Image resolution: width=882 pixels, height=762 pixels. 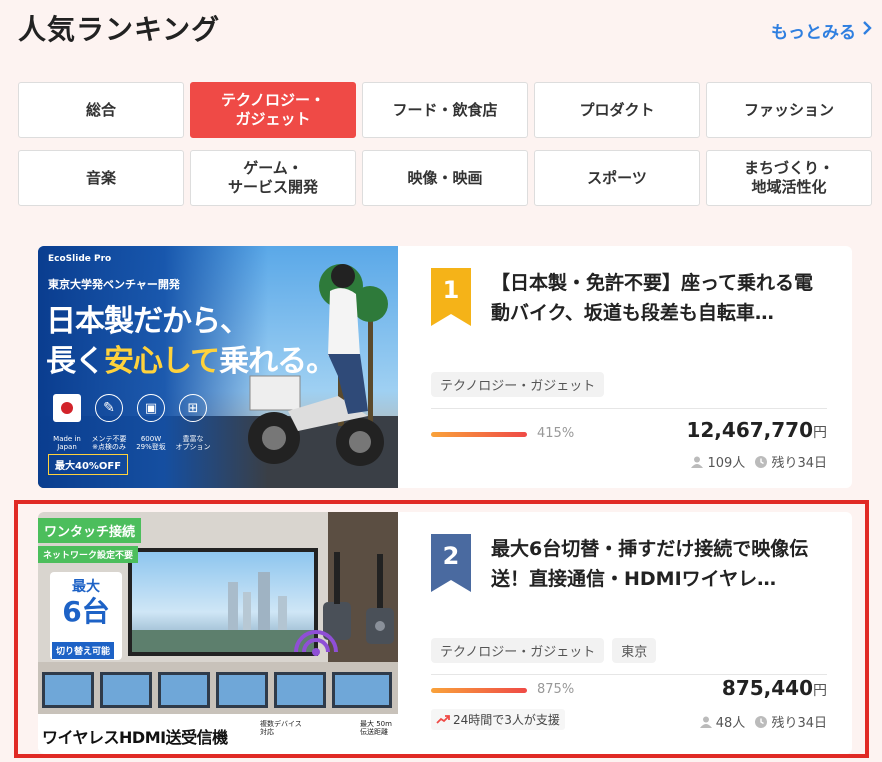 I want to click on tag-list: テクノロジー・ガジェット 東京, so click(x=544, y=650).